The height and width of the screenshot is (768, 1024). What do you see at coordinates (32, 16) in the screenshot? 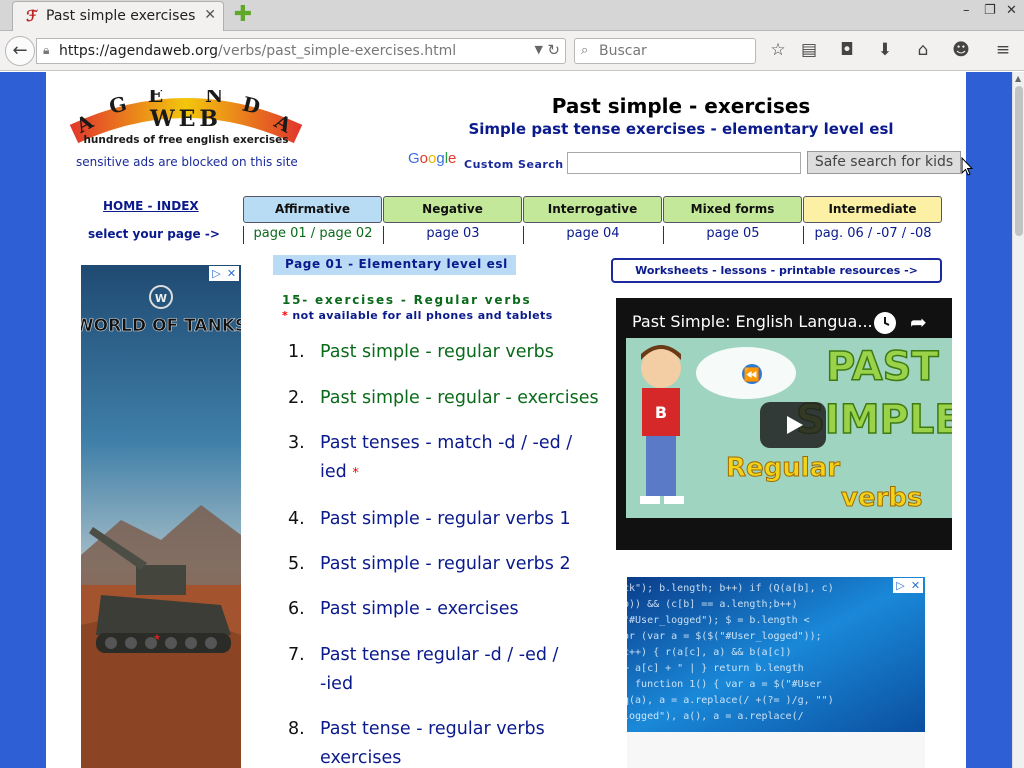
I see `site-favicon-icon: ℱ` at bounding box center [32, 16].